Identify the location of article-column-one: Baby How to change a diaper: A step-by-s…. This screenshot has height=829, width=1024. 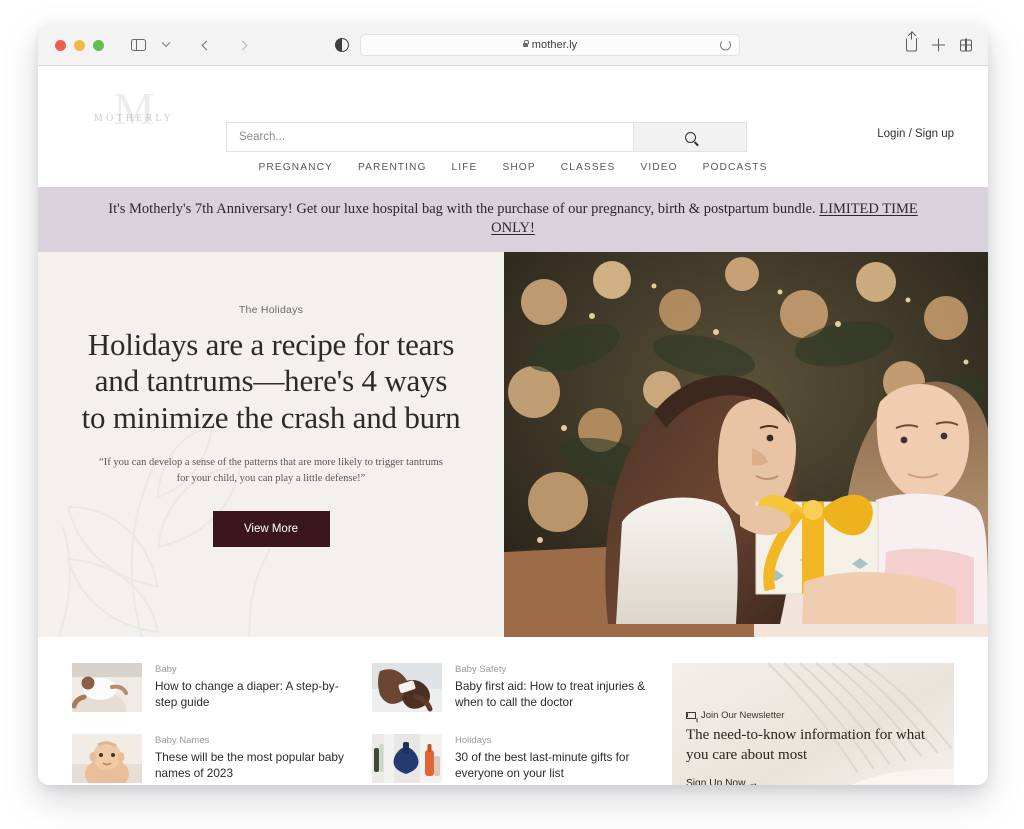
(210, 724).